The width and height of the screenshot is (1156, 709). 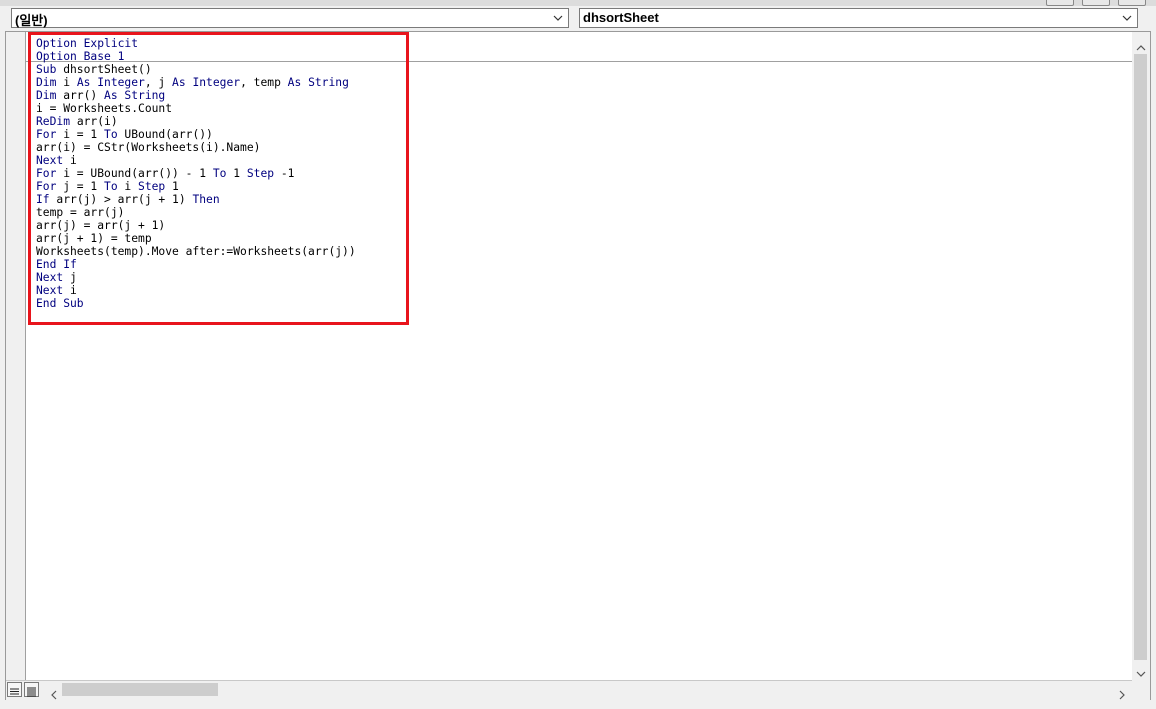 What do you see at coordinates (121, 199) in the screenshot?
I see `code-token: arr(j) > arr(j + 1)` at bounding box center [121, 199].